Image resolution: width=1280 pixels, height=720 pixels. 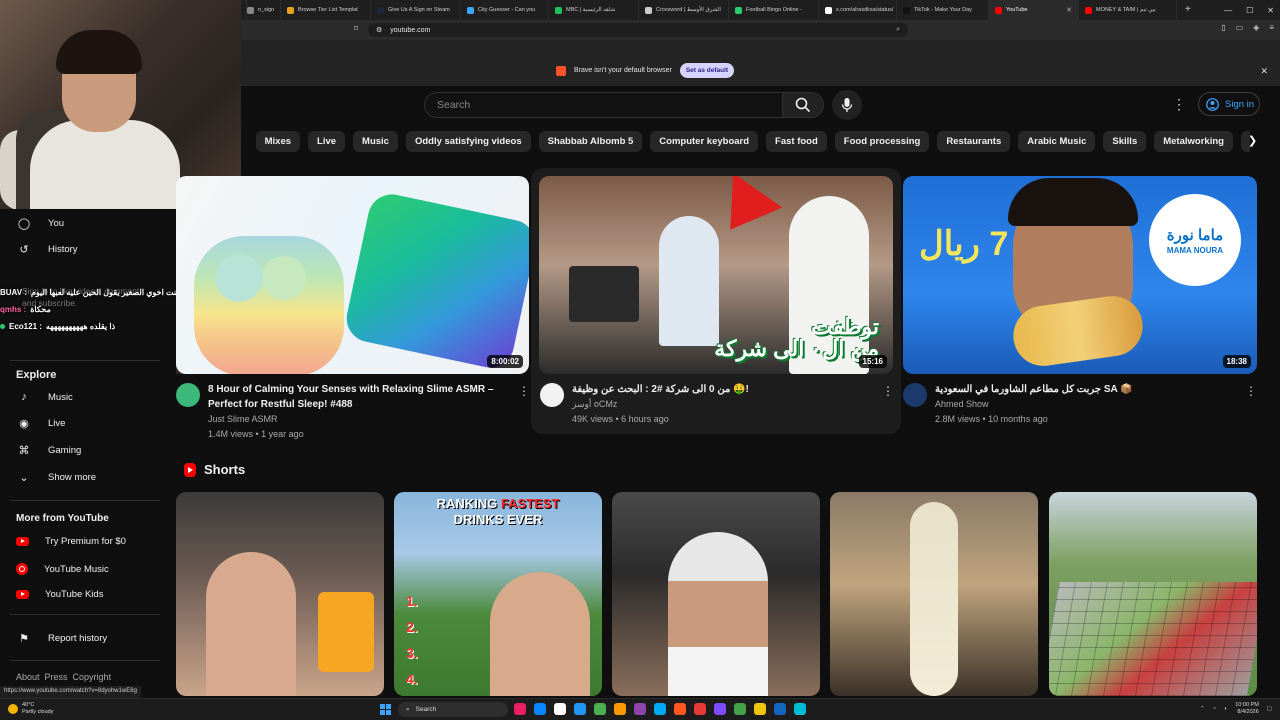 I want to click on close-tab-icon: ✕, so click(x=1069, y=10).